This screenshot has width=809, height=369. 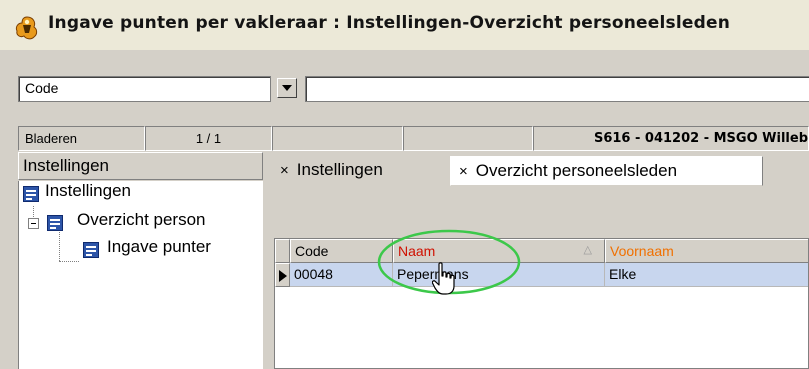 I want to click on tree-connector, so click(x=69, y=261).